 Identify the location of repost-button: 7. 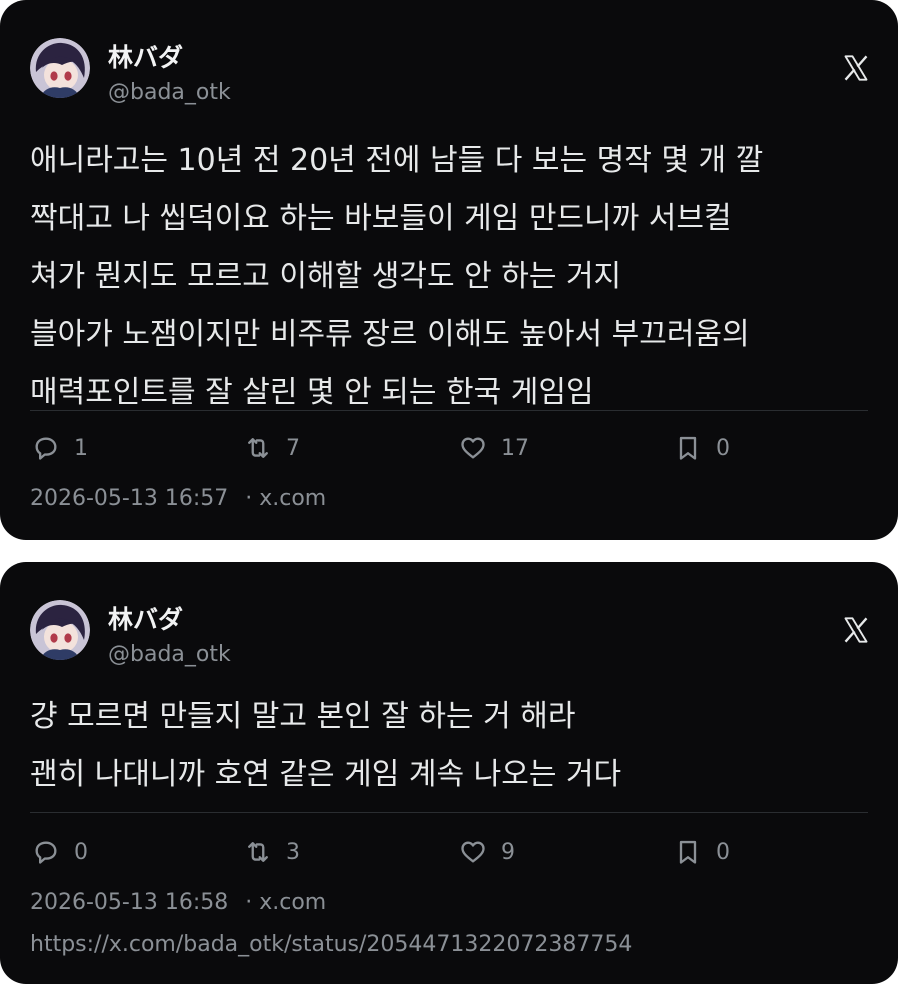
(272, 448).